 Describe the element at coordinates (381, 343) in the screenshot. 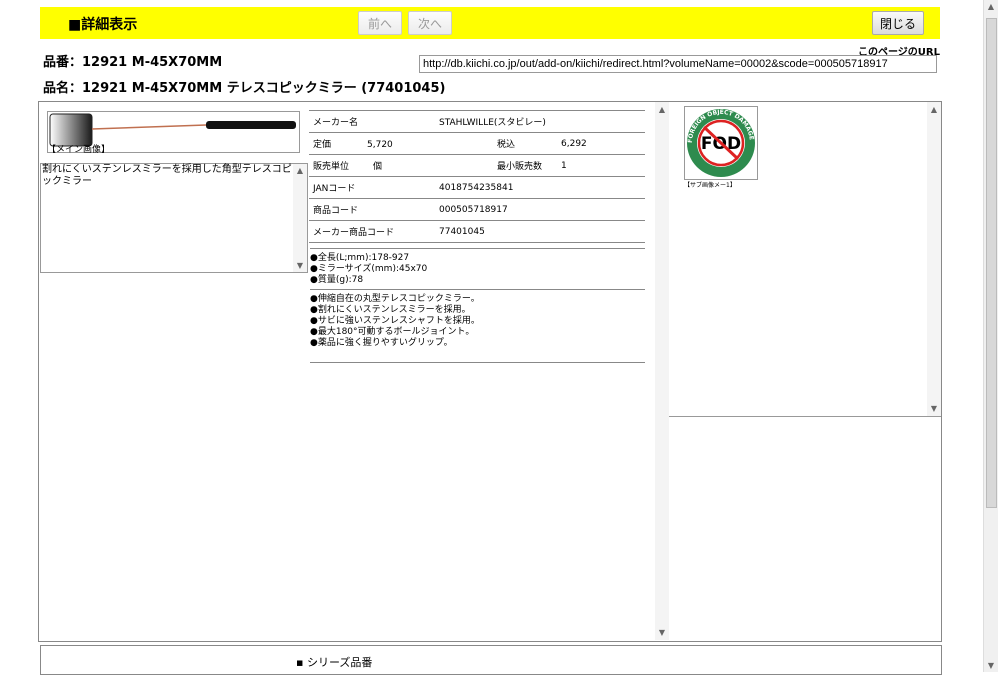

I see `list-item: ●薬品に強く握りやすいグリップ。` at that location.